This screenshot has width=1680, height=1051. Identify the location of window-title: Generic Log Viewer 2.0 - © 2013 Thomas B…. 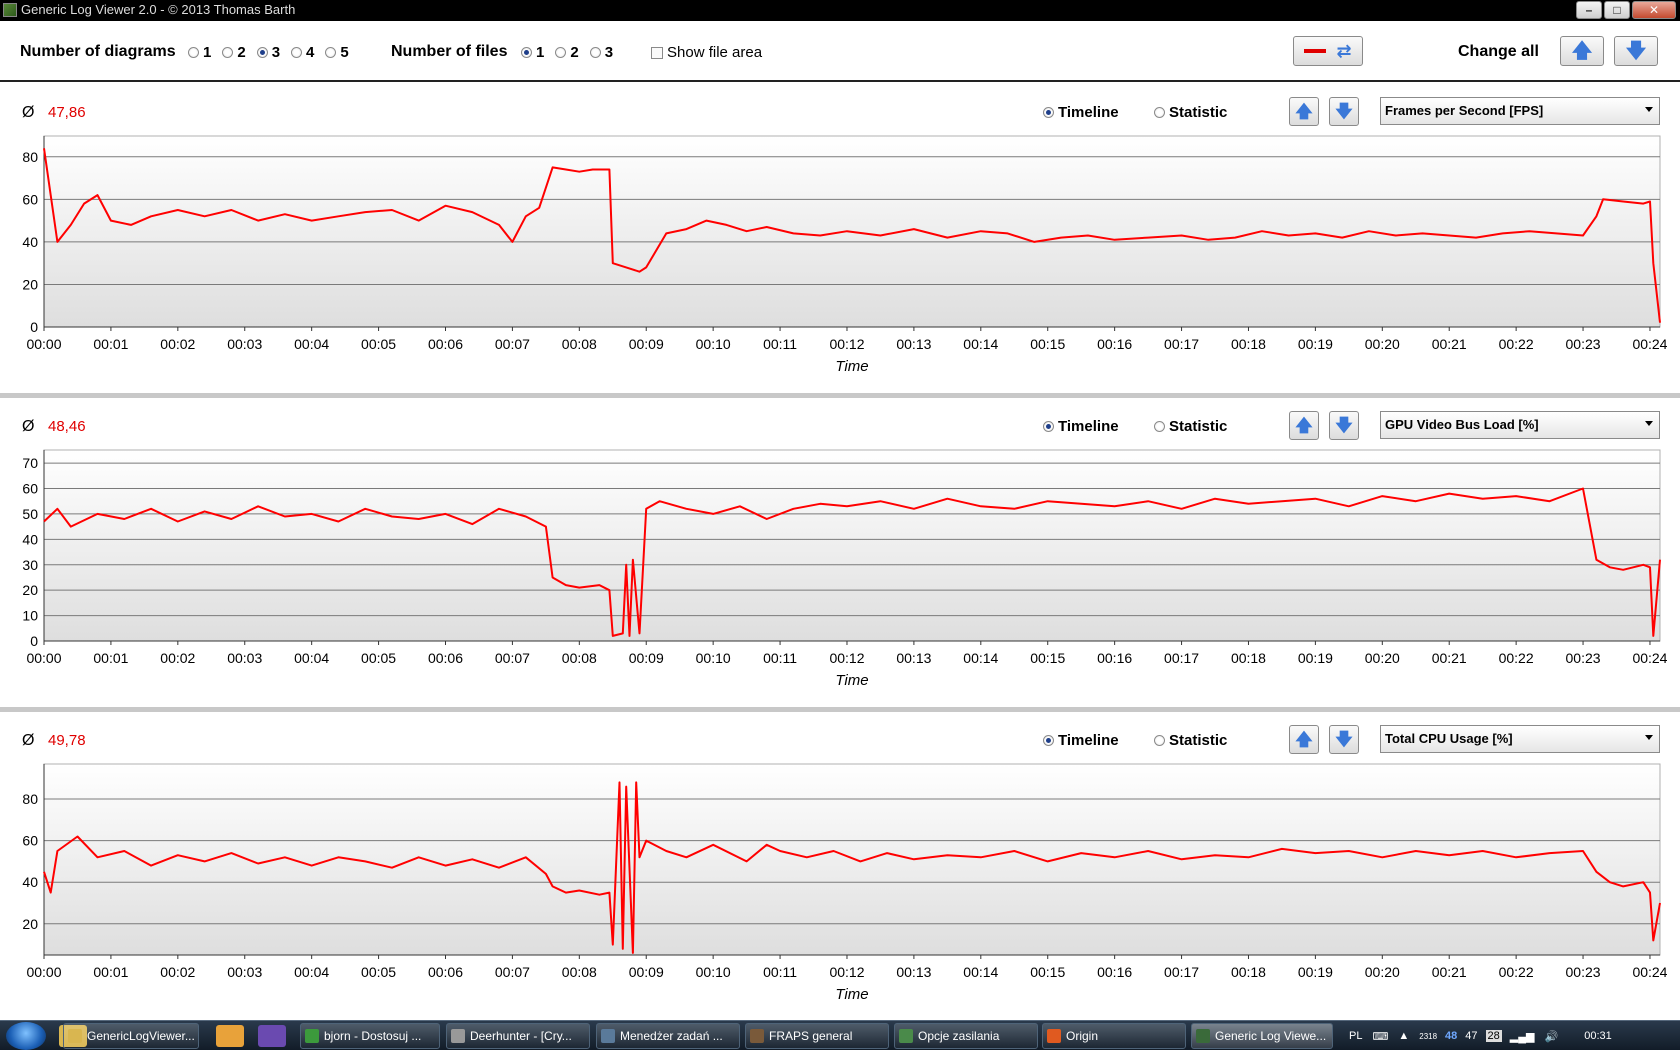
(158, 9).